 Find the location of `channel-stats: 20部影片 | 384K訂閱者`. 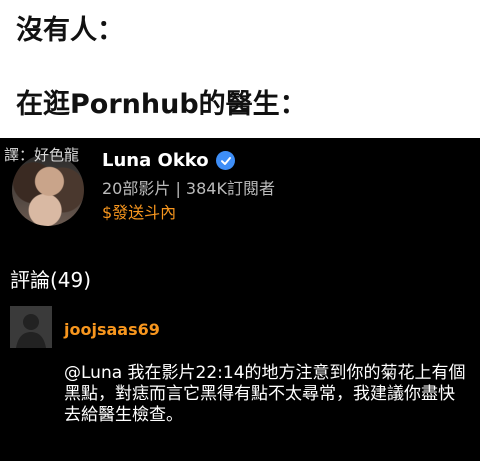

channel-stats: 20部影片 | 384K訂閱者 is located at coordinates (188, 188).